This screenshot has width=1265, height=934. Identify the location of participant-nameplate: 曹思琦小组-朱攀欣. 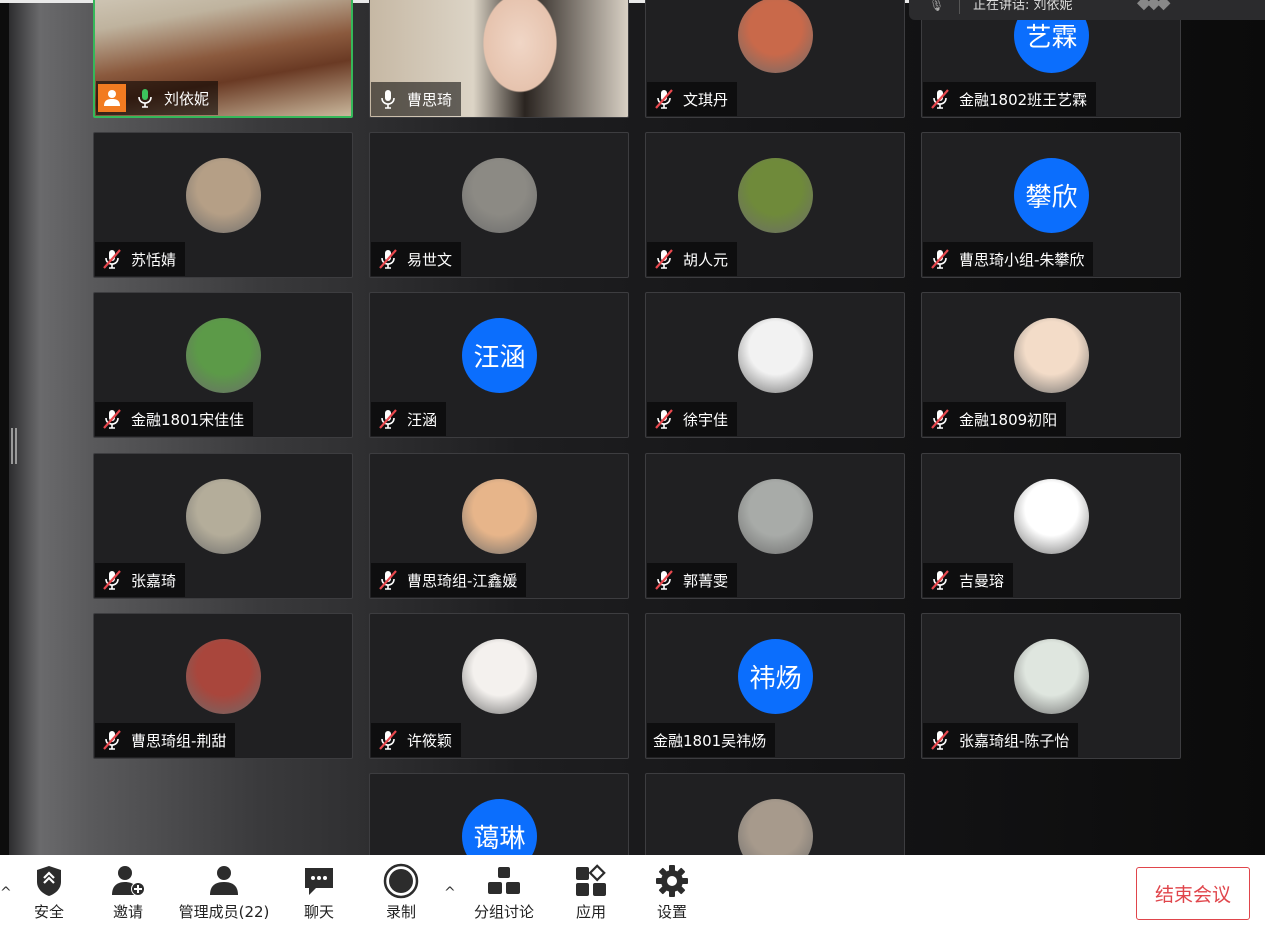
(1008, 259).